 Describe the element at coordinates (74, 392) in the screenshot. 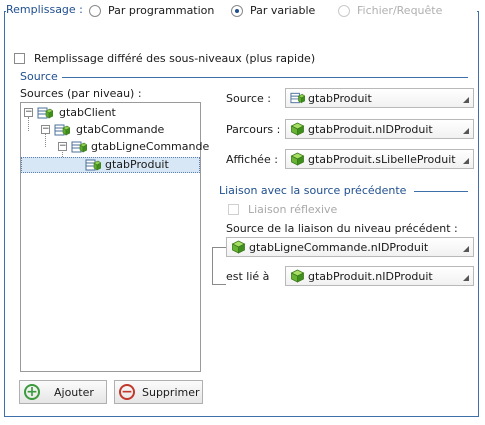

I see `add-button-label: Ajouter` at that location.